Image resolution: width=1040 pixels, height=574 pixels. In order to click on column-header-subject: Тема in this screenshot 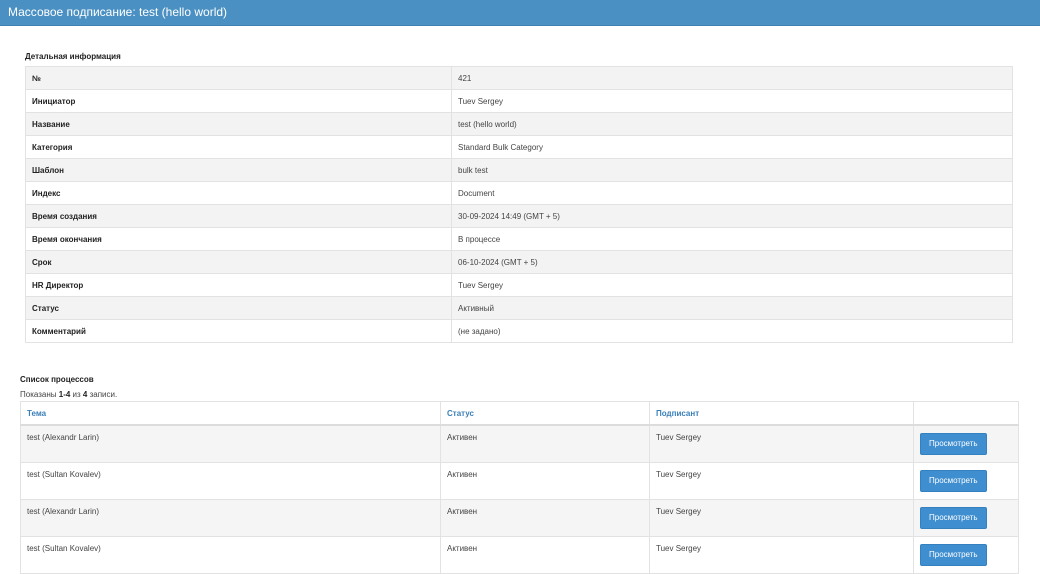, I will do `click(230, 413)`.